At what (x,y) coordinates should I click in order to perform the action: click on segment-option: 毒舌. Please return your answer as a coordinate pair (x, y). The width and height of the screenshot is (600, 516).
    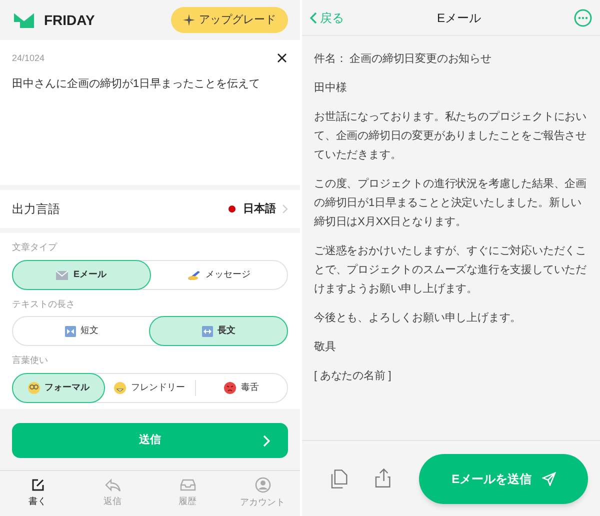
    Looking at the image, I should click on (241, 387).